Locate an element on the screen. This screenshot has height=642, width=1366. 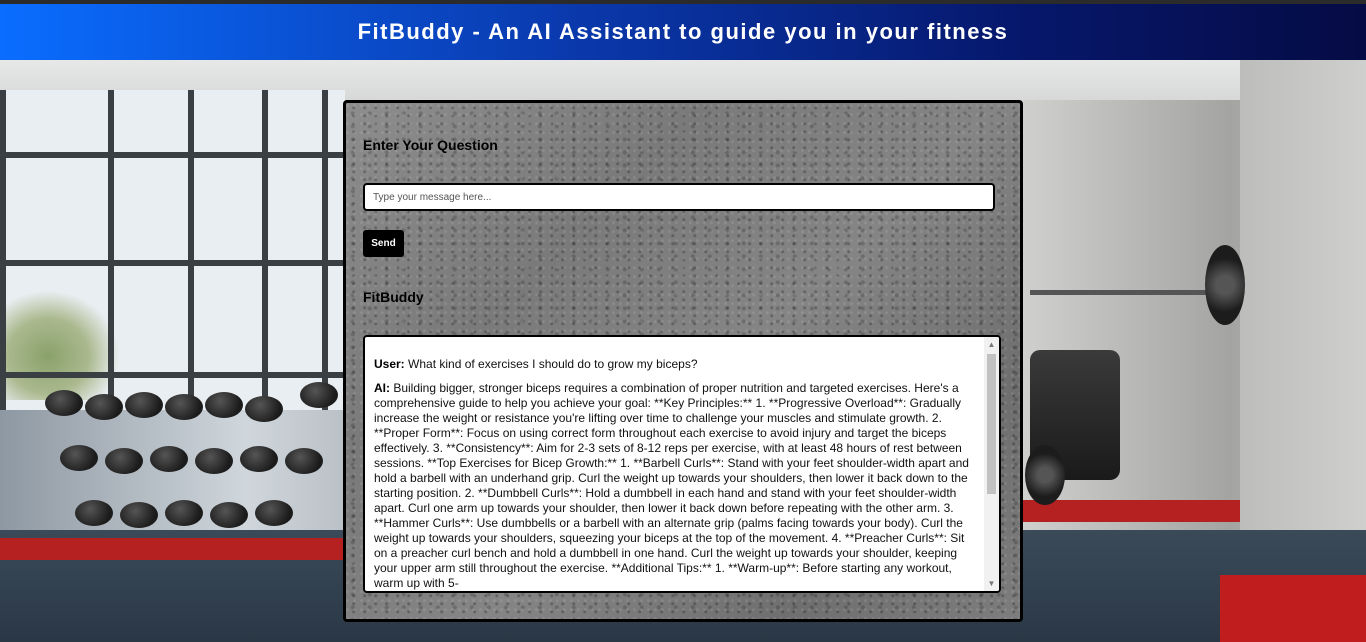
user-speaker-label: User: is located at coordinates (389, 364).